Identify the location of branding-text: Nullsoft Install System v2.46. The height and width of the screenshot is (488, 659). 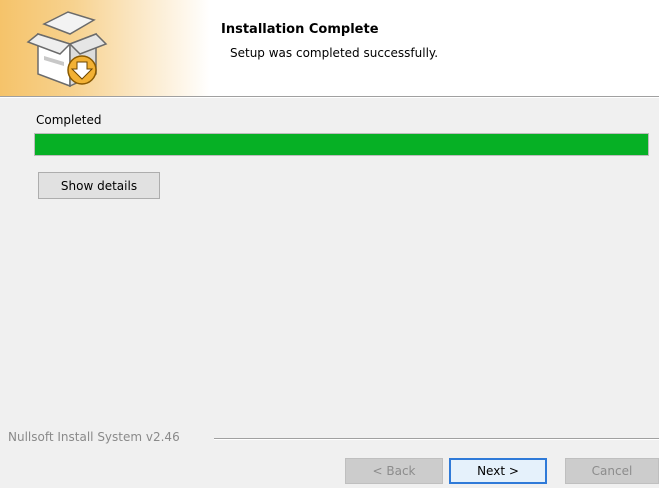
(94, 437).